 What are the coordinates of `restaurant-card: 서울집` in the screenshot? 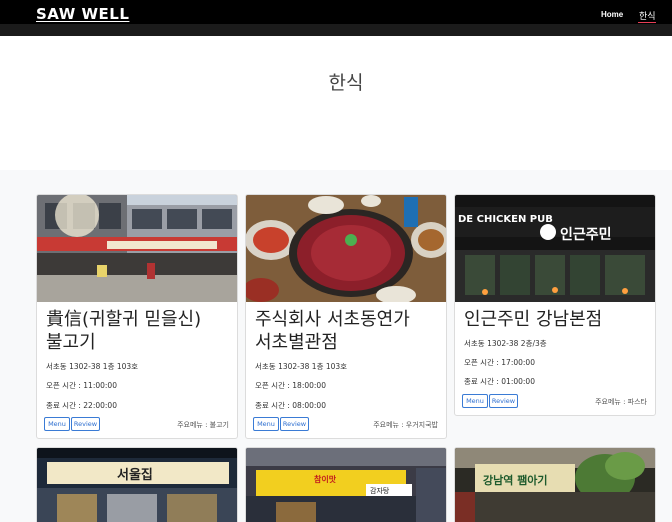 It's located at (137, 484).